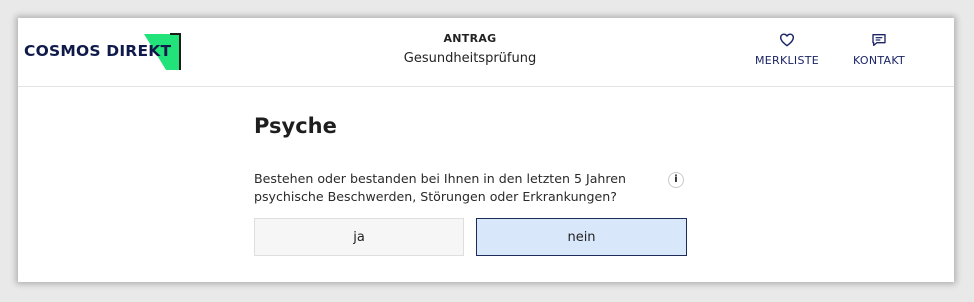 This screenshot has width=974, height=302. Describe the element at coordinates (470, 38) in the screenshot. I see `breadcrumb-title: ANTRAG` at that location.